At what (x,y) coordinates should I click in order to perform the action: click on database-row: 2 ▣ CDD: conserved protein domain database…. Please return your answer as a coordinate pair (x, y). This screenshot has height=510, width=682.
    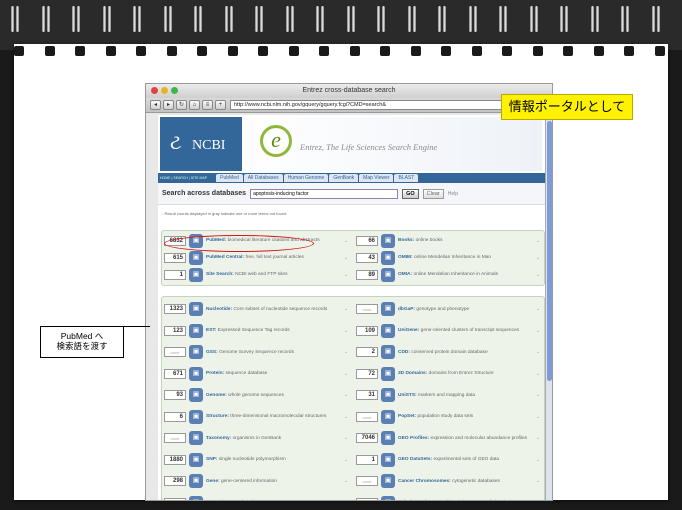
    Looking at the image, I should click on (449, 352).